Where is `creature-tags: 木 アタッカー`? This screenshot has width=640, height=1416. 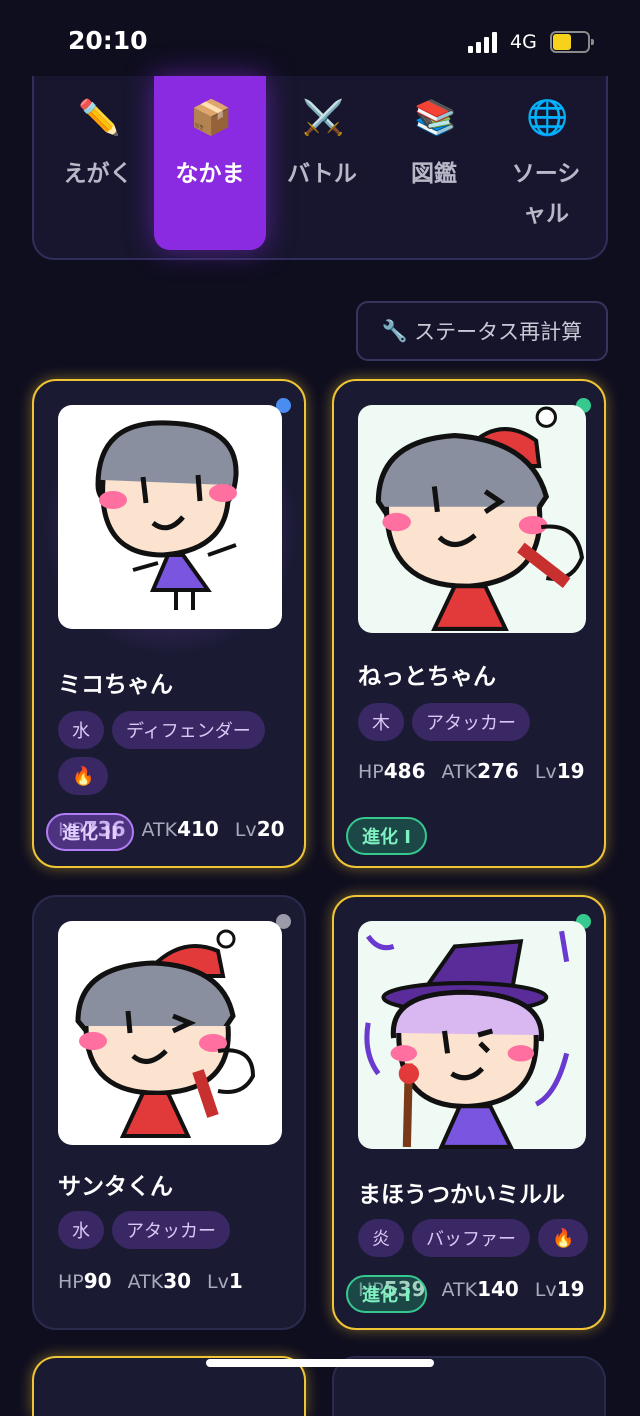
creature-tags: 木 アタッカー is located at coordinates (474, 722).